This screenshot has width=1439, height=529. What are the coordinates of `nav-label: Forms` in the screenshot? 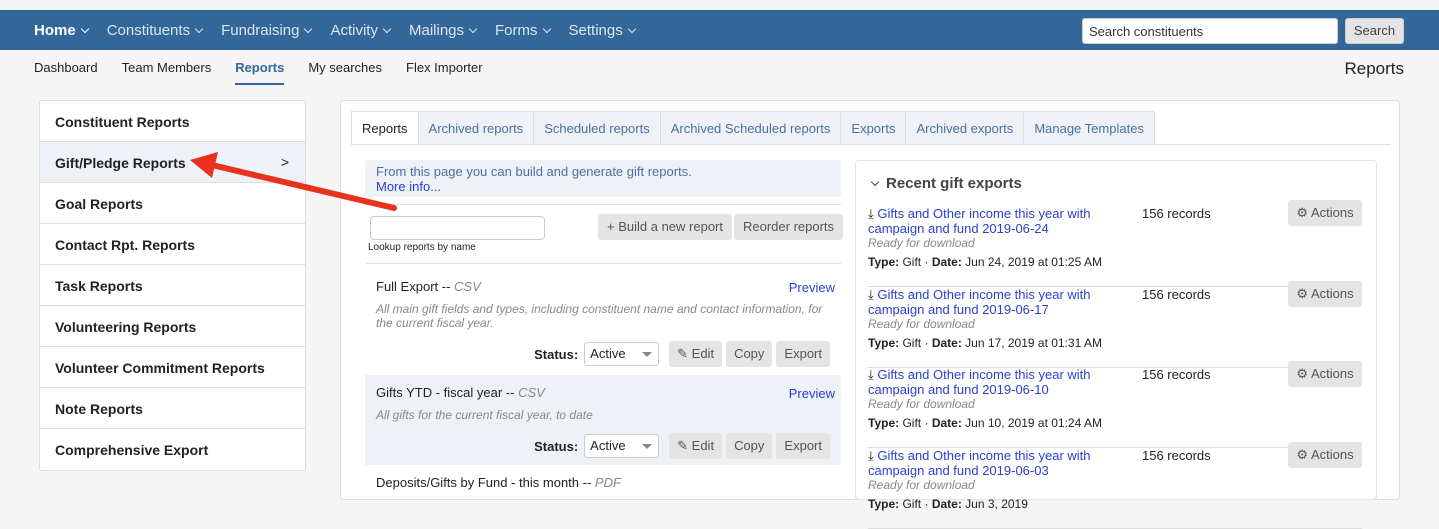 It's located at (516, 30).